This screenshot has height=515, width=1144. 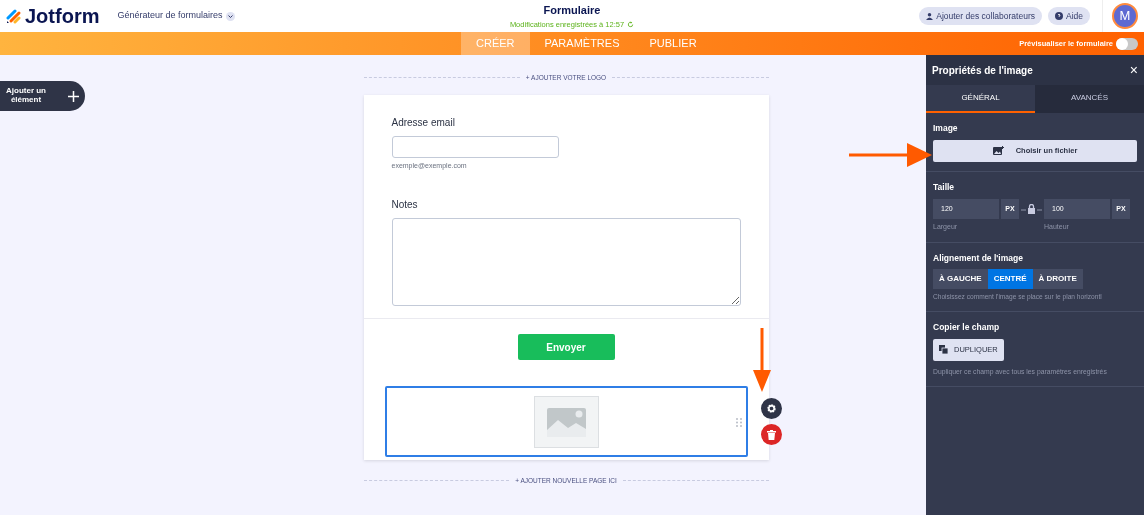 What do you see at coordinates (943, 350) in the screenshot?
I see `copy-icon` at bounding box center [943, 350].